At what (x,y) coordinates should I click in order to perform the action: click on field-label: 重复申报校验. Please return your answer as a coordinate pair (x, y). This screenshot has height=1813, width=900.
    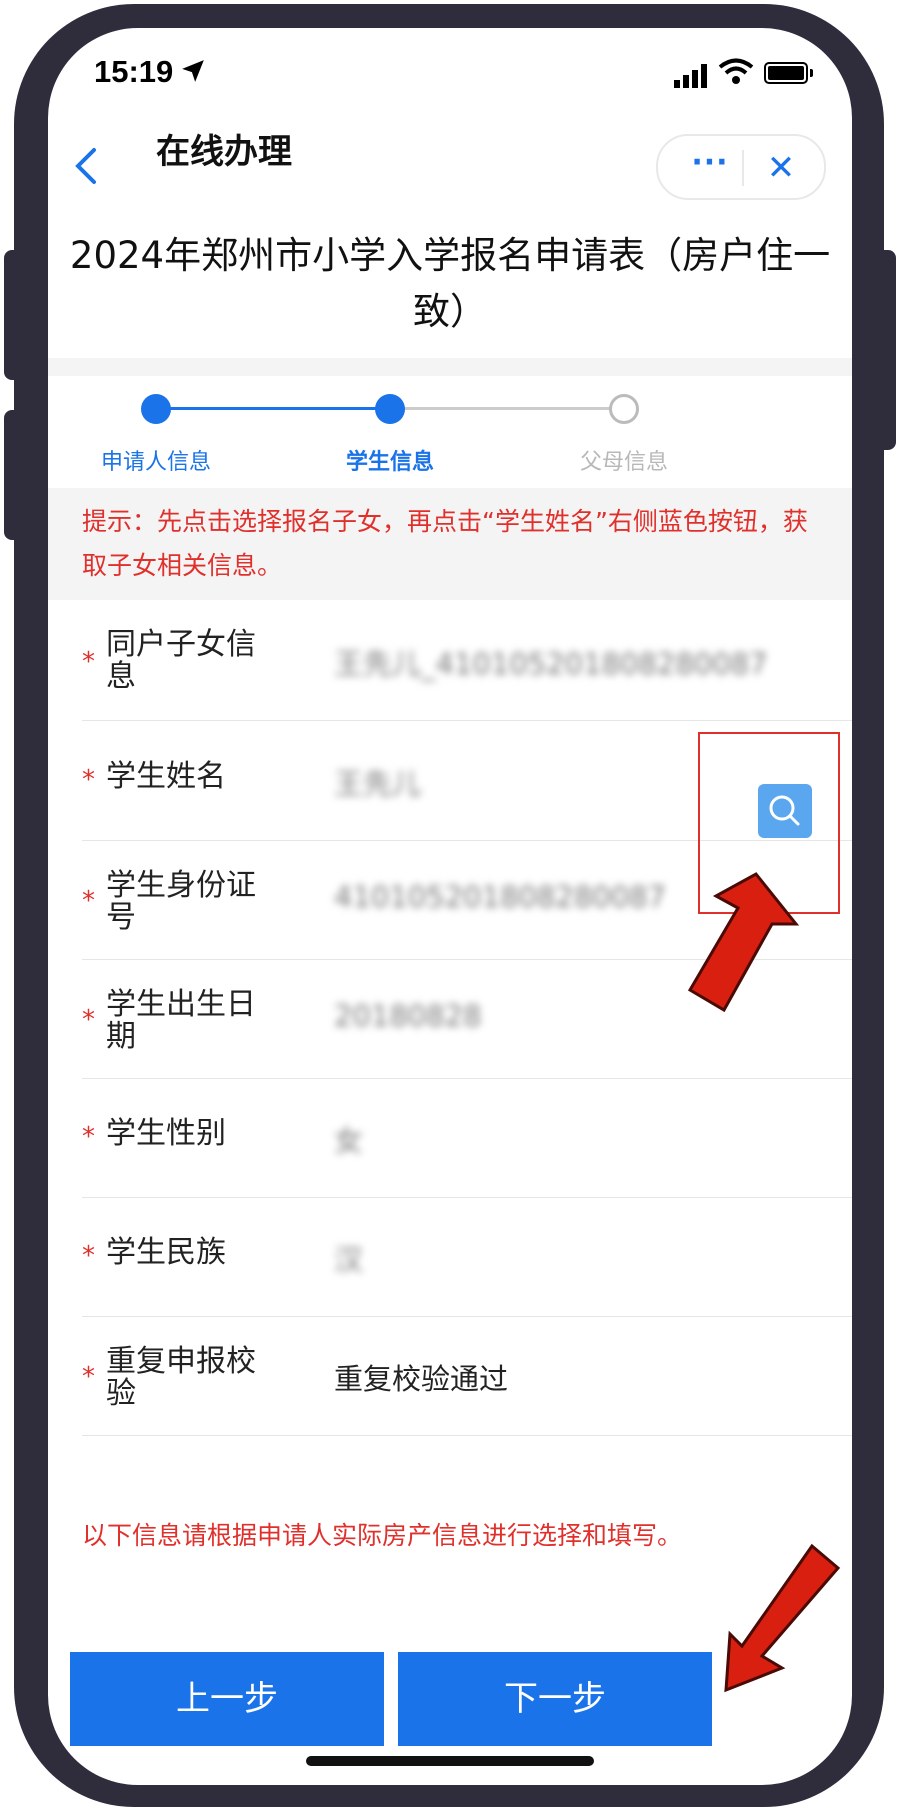
    Looking at the image, I should click on (181, 1377).